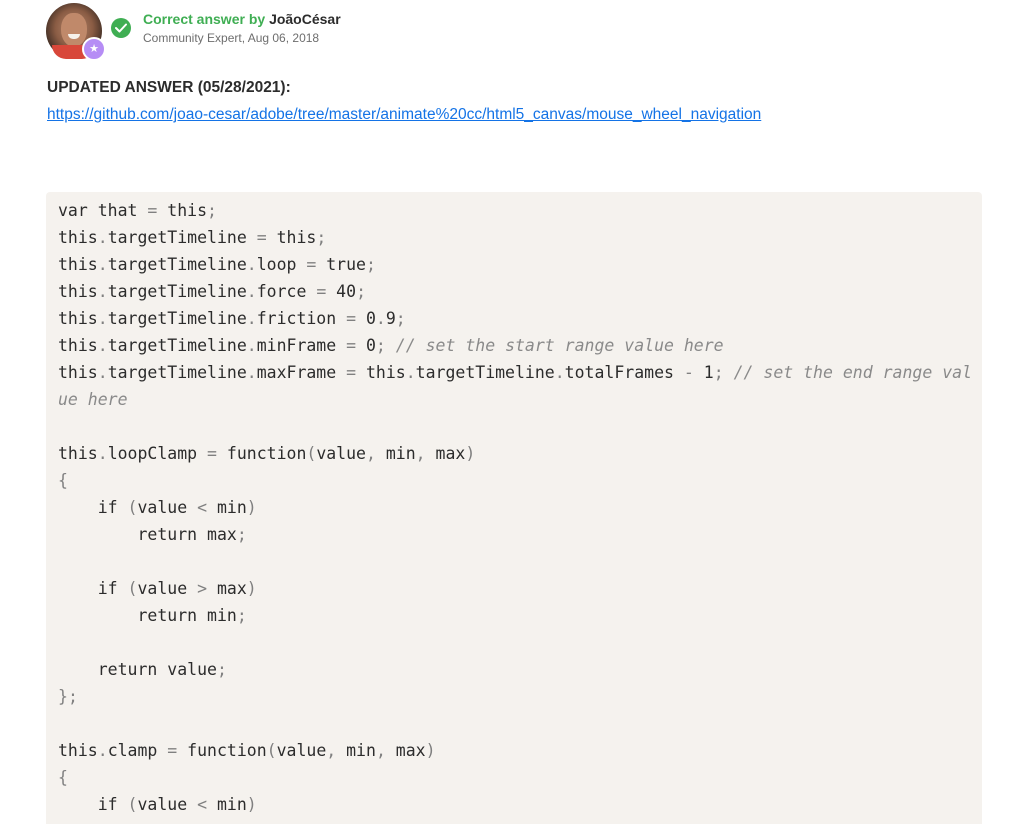  What do you see at coordinates (157, 588) in the screenshot?
I see `code-line: if (value > max)` at bounding box center [157, 588].